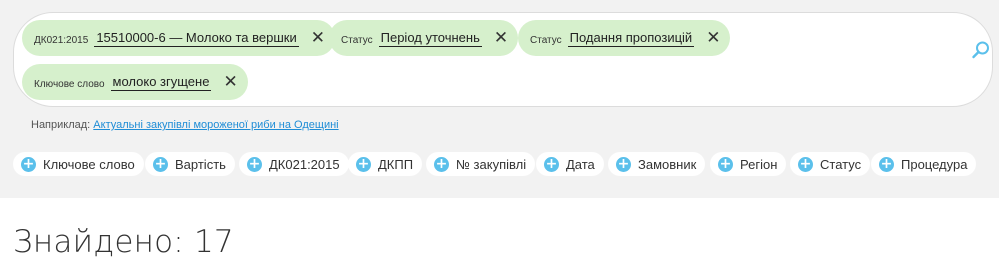  I want to click on add-filter-region-button: + Регіон, so click(748, 164).